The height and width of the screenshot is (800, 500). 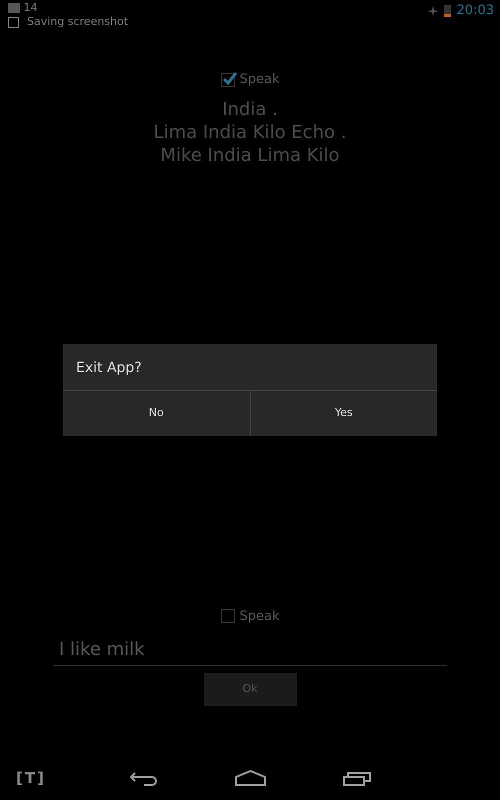 What do you see at coordinates (250, 109) in the screenshot?
I see `spoken-text-line: India .` at bounding box center [250, 109].